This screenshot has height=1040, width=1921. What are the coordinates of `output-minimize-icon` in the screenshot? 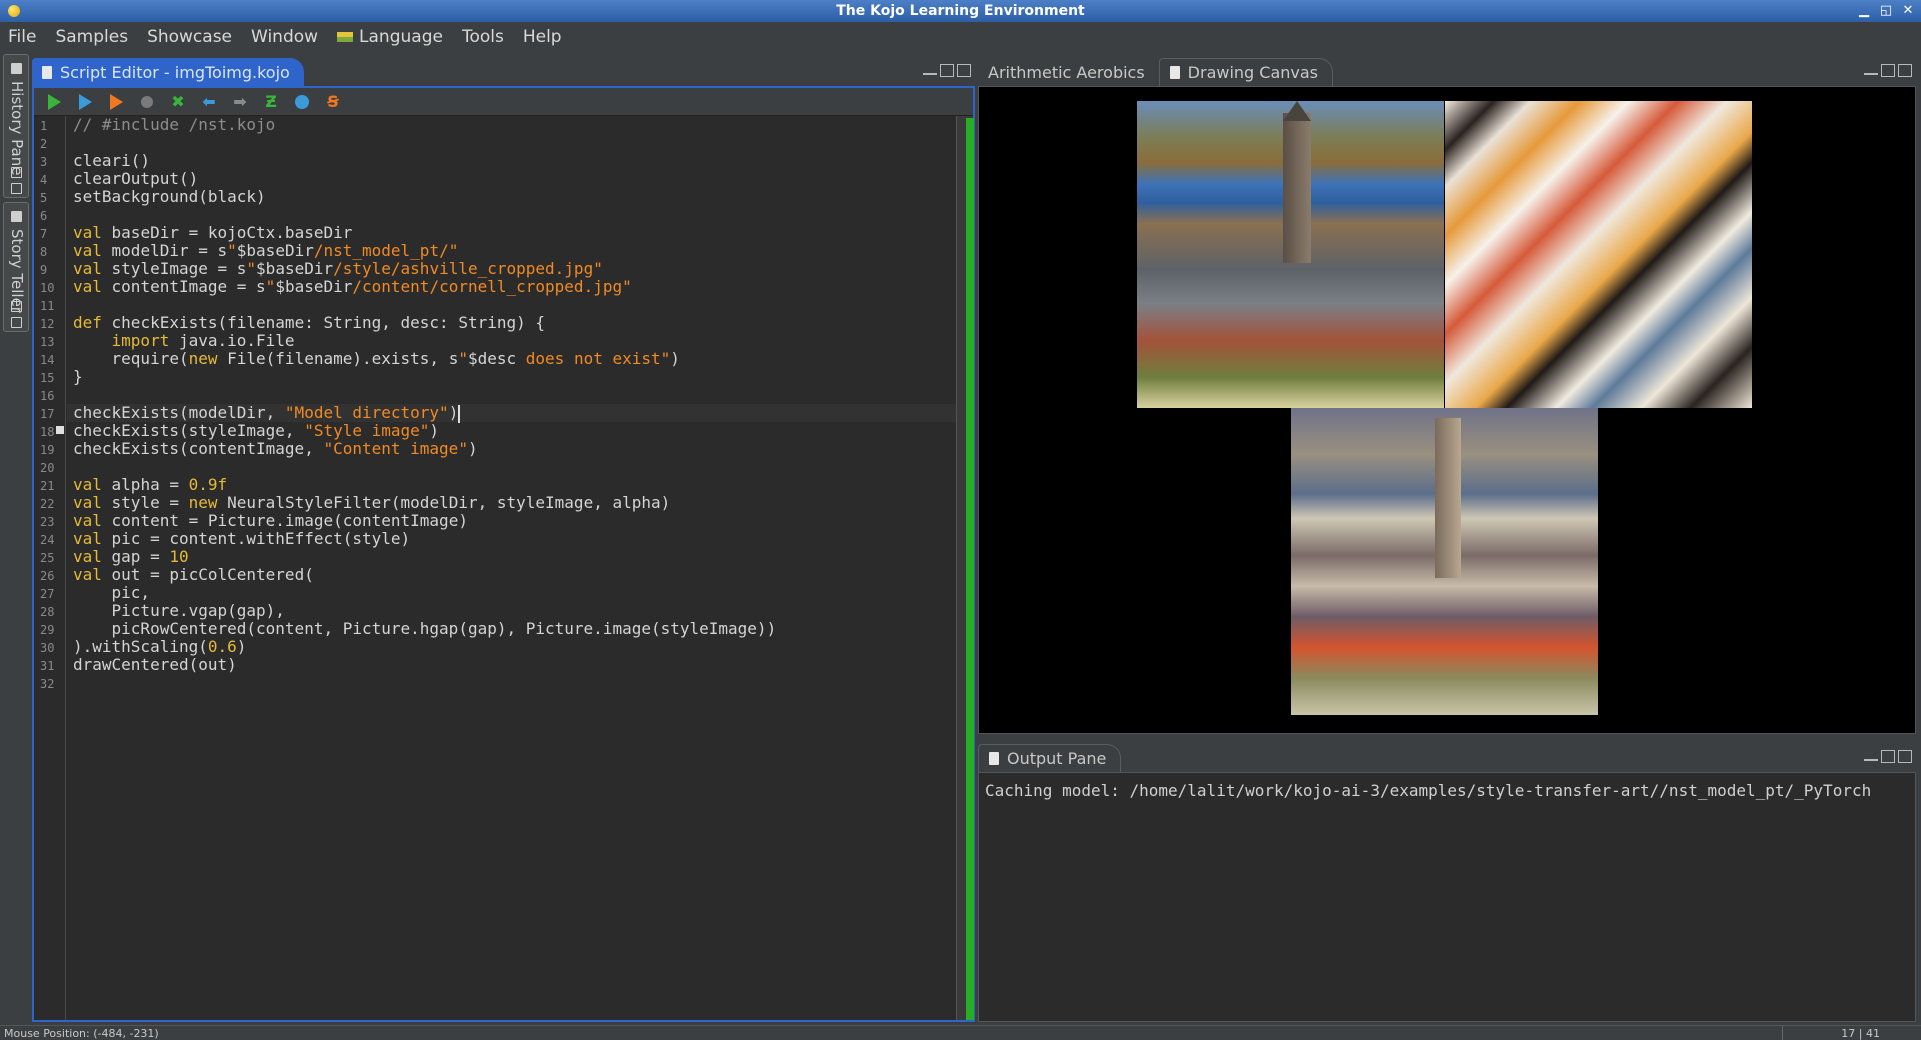 It's located at (1871, 755).